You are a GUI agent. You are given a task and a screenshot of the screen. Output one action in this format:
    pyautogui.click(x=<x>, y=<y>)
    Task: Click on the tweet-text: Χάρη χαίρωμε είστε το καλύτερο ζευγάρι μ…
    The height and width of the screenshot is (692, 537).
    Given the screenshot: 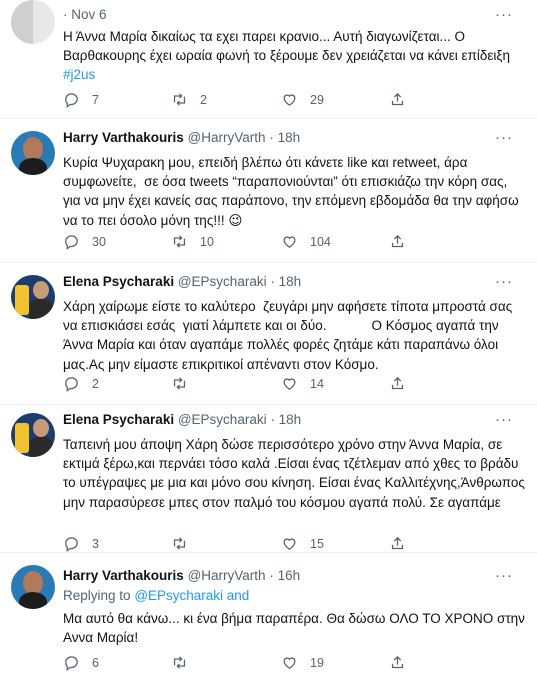 What is the action you would take?
    pyautogui.click(x=289, y=335)
    